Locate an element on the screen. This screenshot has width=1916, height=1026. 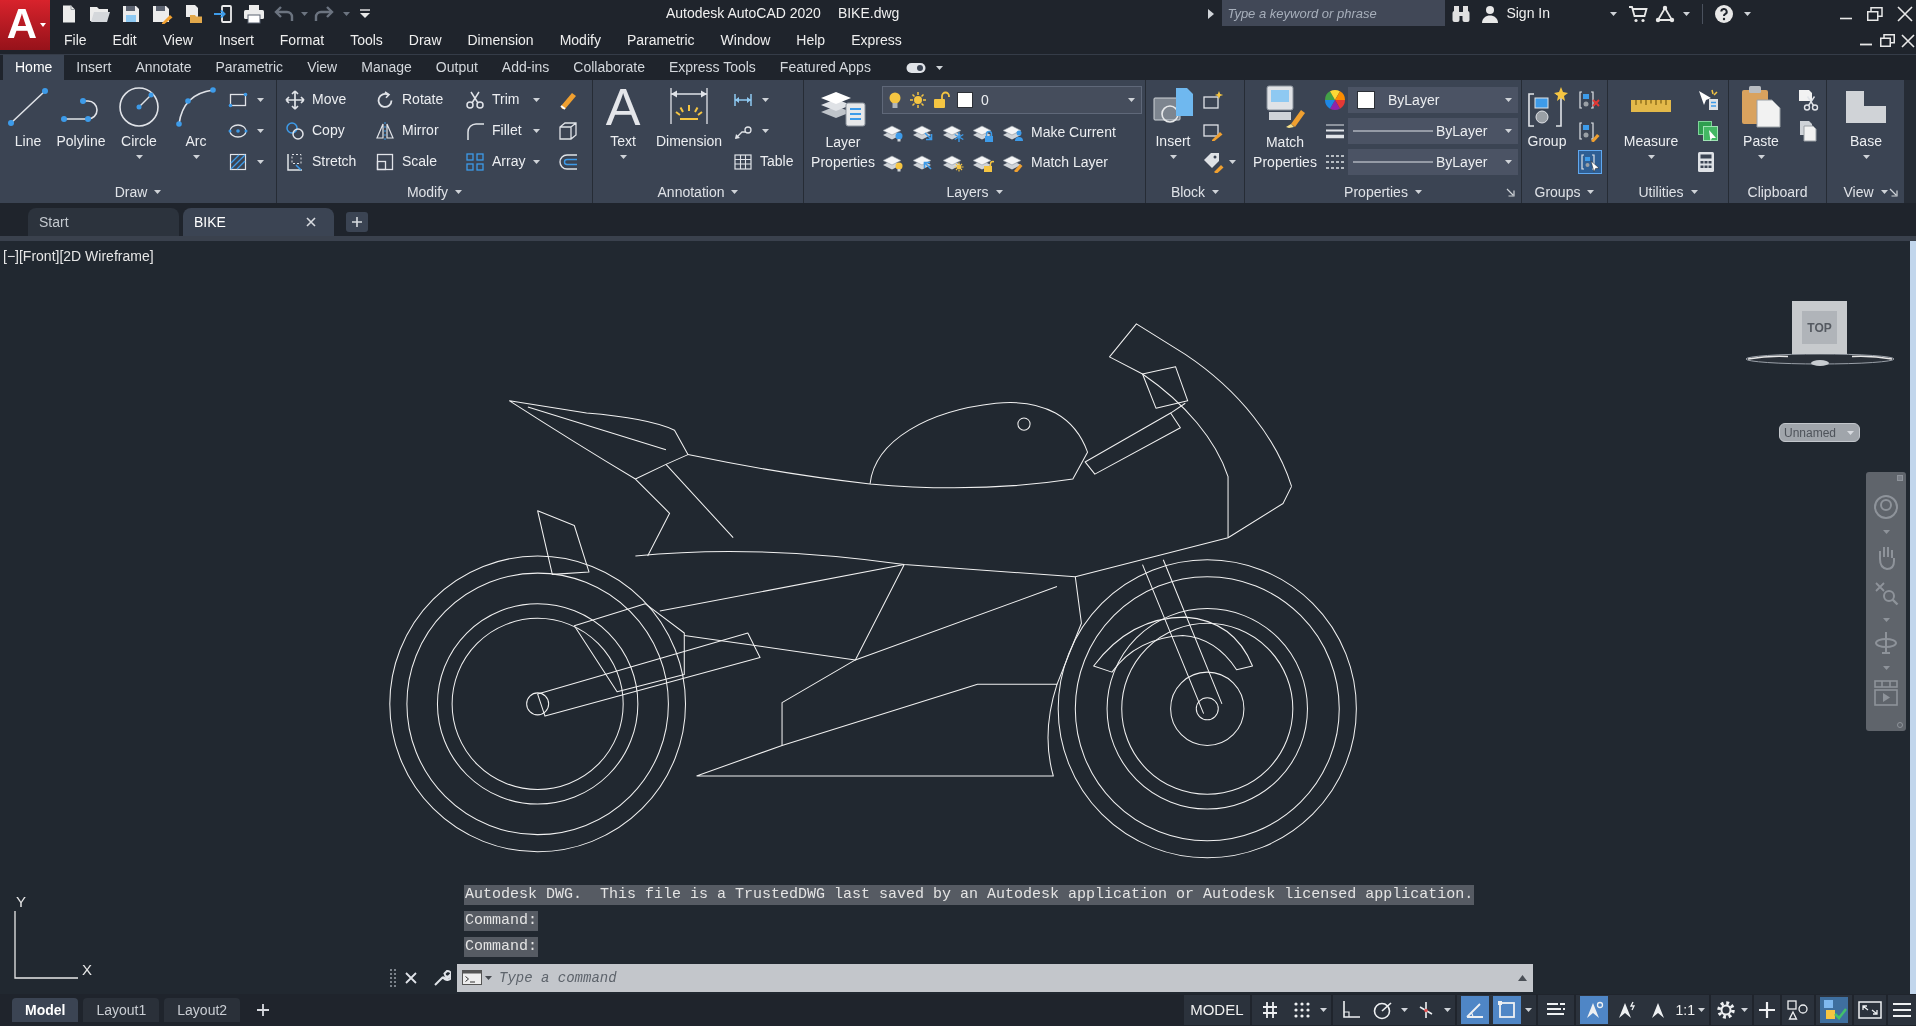
grip-icon is located at coordinates (393, 977).